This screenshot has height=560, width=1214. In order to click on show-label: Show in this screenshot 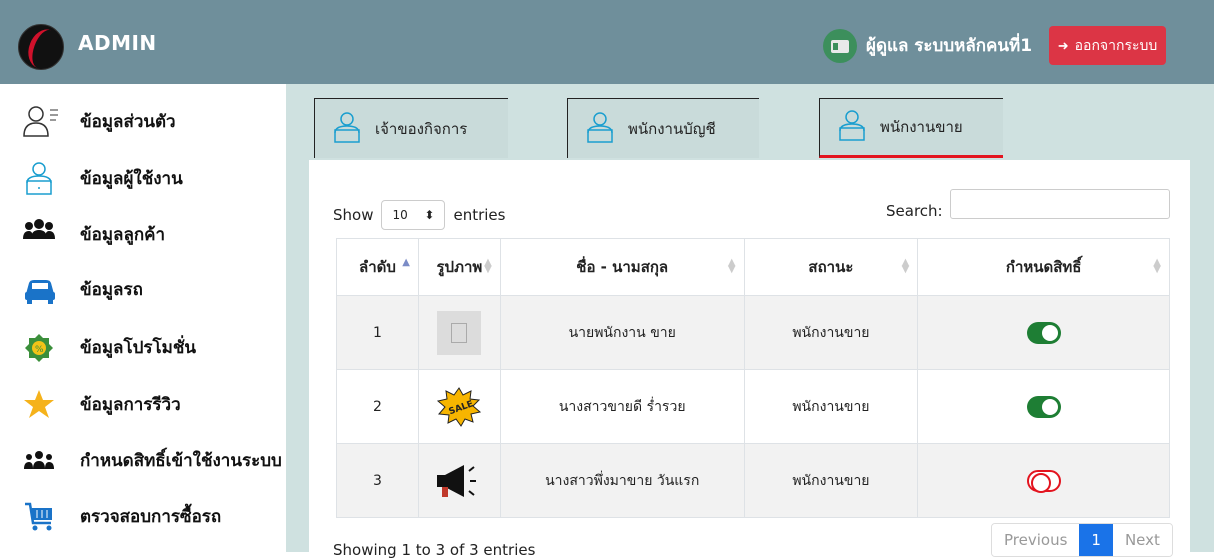, I will do `click(353, 215)`.